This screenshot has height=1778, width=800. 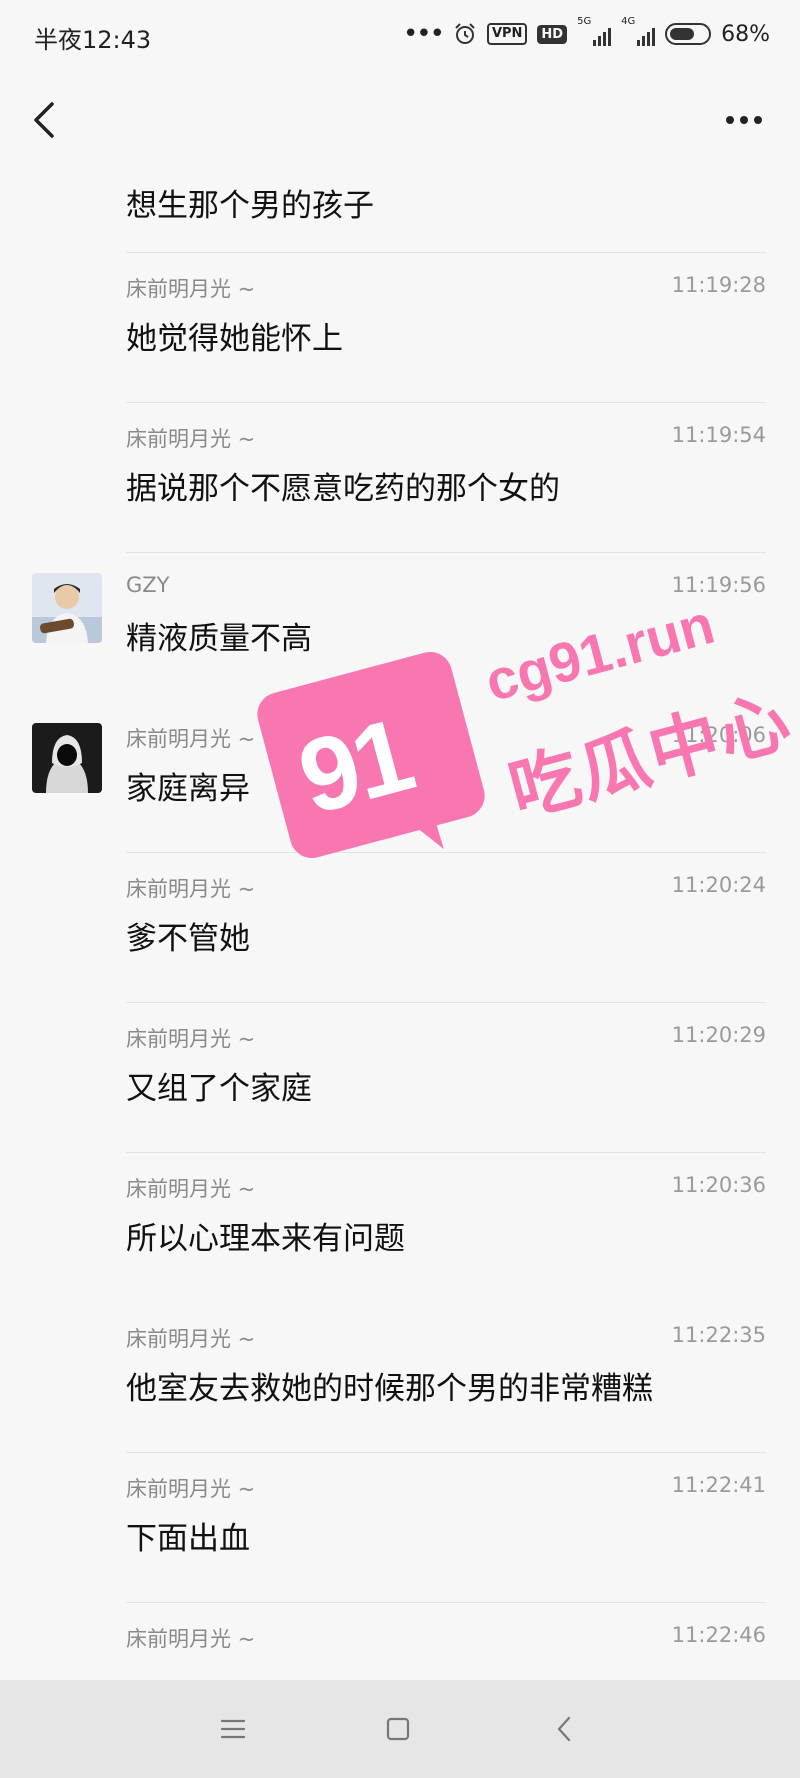 What do you see at coordinates (219, 639) in the screenshot?
I see `message-text: 精液质量不高` at bounding box center [219, 639].